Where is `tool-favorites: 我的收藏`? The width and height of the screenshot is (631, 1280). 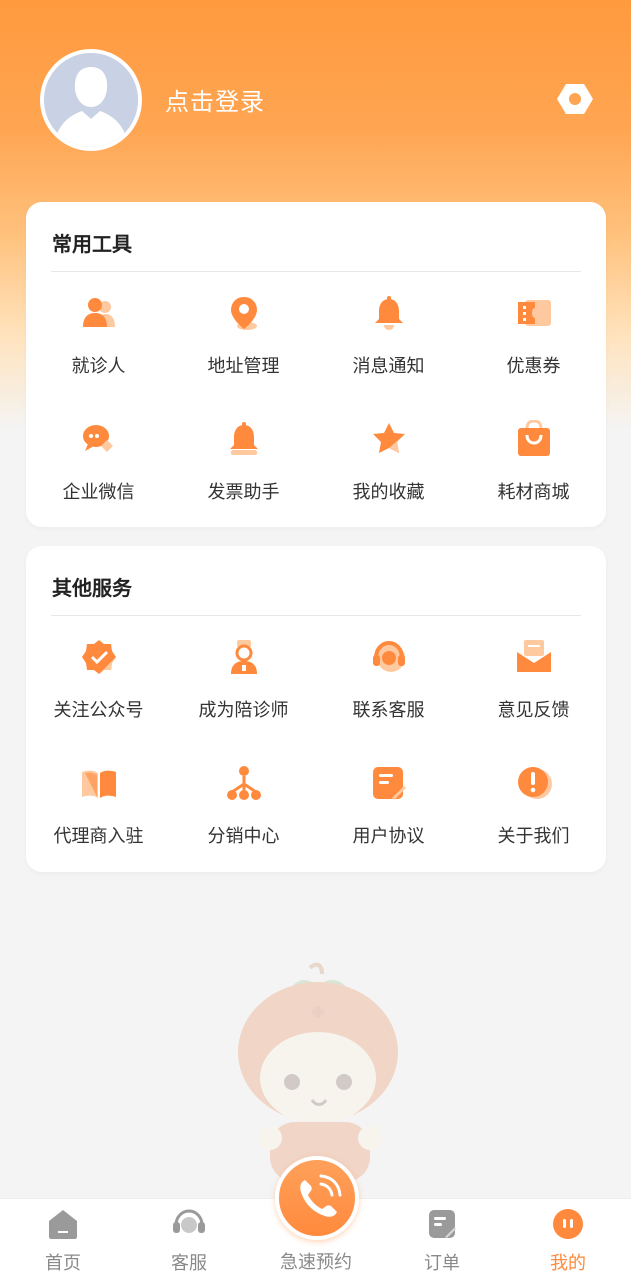
tool-favorites: 我的收藏 is located at coordinates (388, 473).